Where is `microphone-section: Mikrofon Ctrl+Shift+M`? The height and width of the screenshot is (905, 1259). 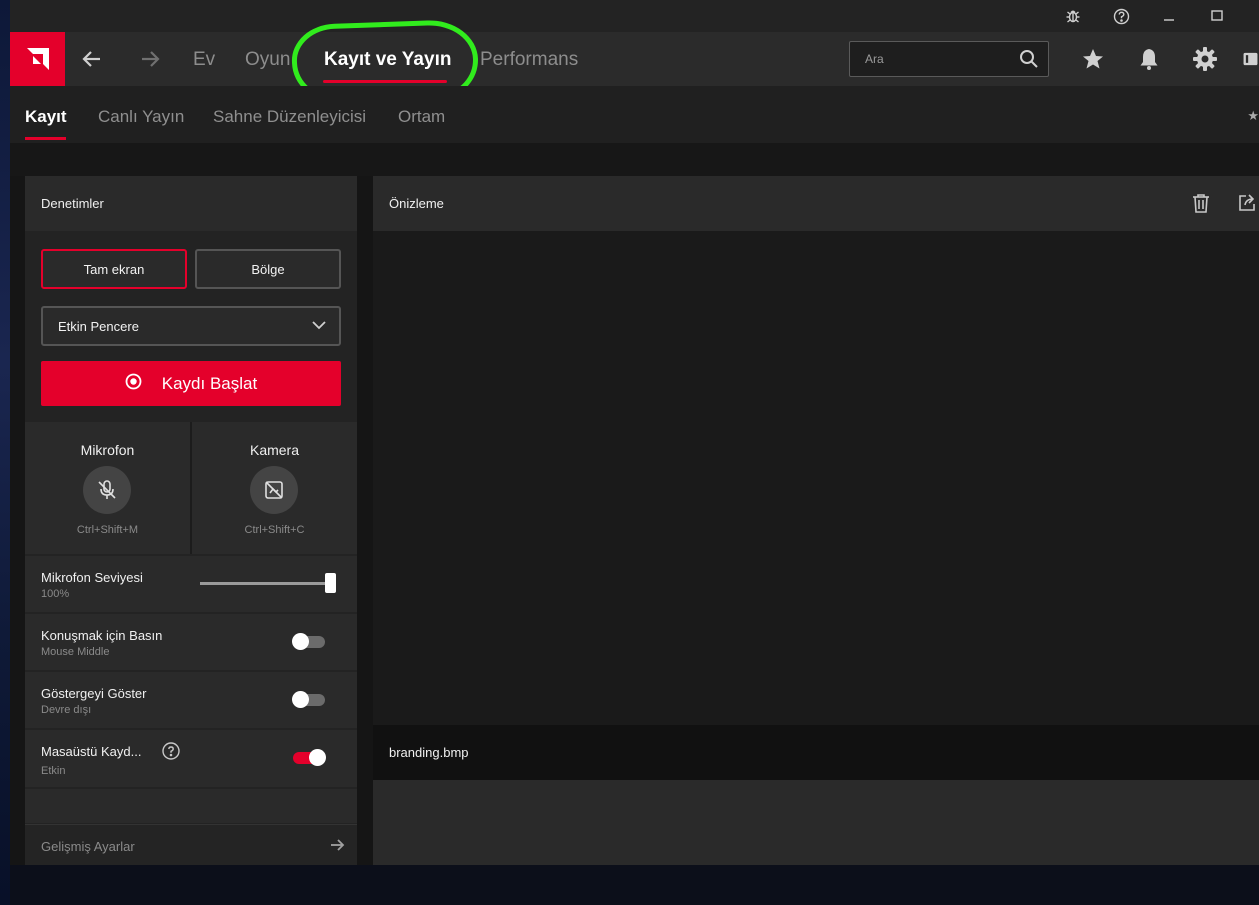
microphone-section: Mikrofon Ctrl+Shift+M is located at coordinates (107, 488).